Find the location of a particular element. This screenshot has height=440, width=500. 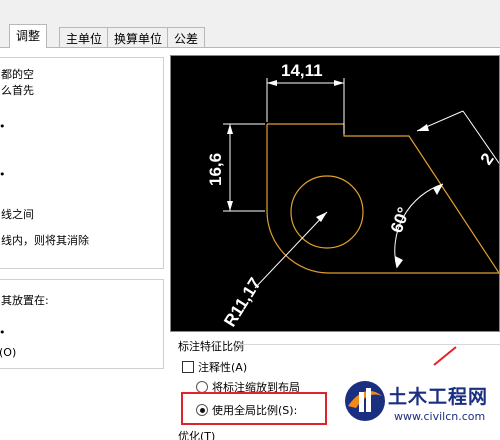

fine-tuning-label: 优化(T) is located at coordinates (197, 435).